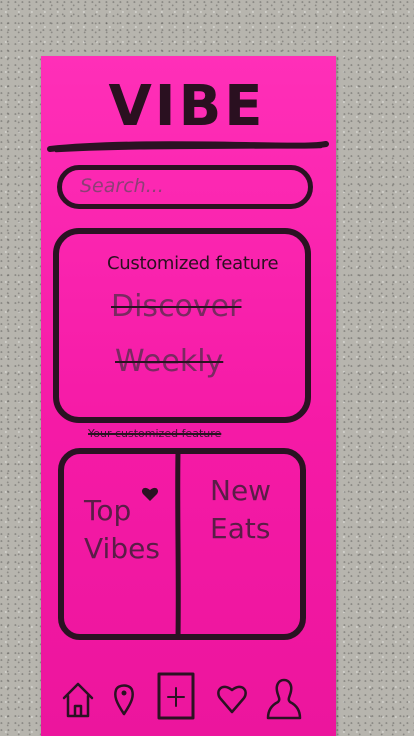  What do you see at coordinates (122, 529) in the screenshot?
I see `tile-label-top-vibes: Top Vibes` at bounding box center [122, 529].